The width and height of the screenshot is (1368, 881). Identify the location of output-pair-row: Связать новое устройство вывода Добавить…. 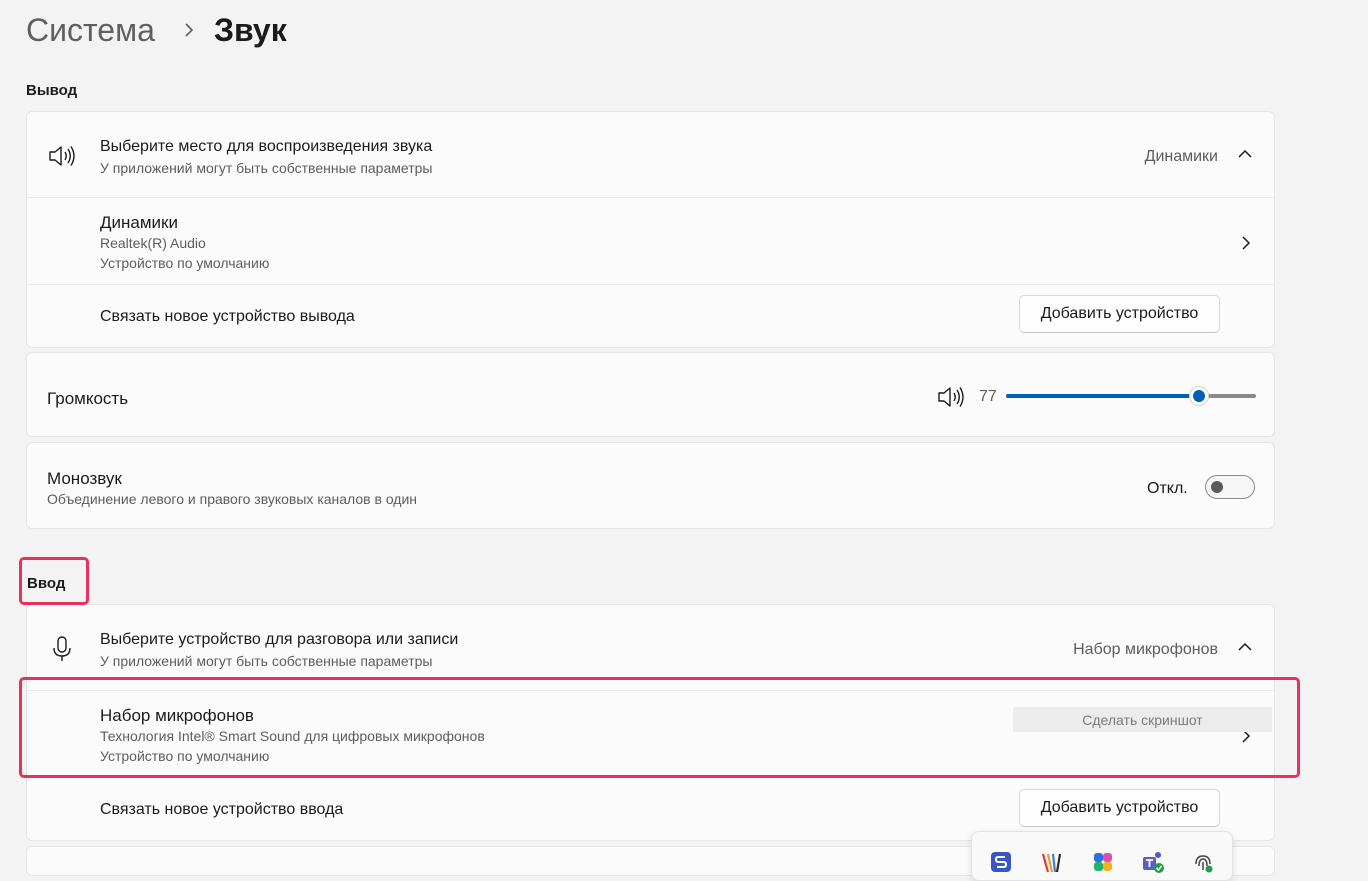
(650, 316).